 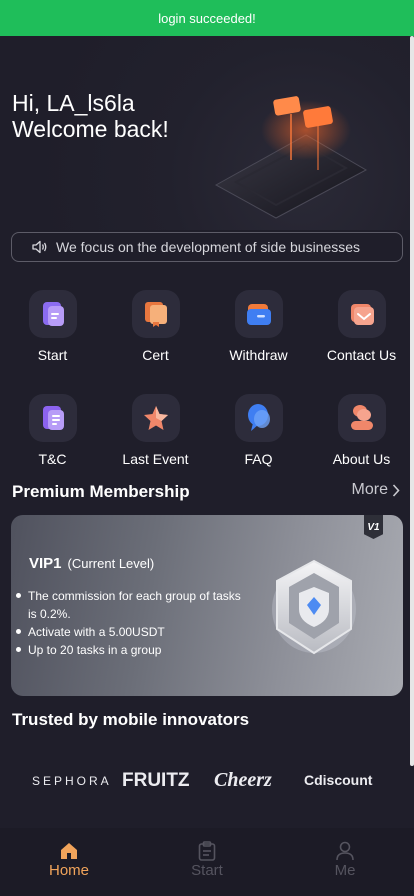 I want to click on user-icon, so click(x=345, y=851).